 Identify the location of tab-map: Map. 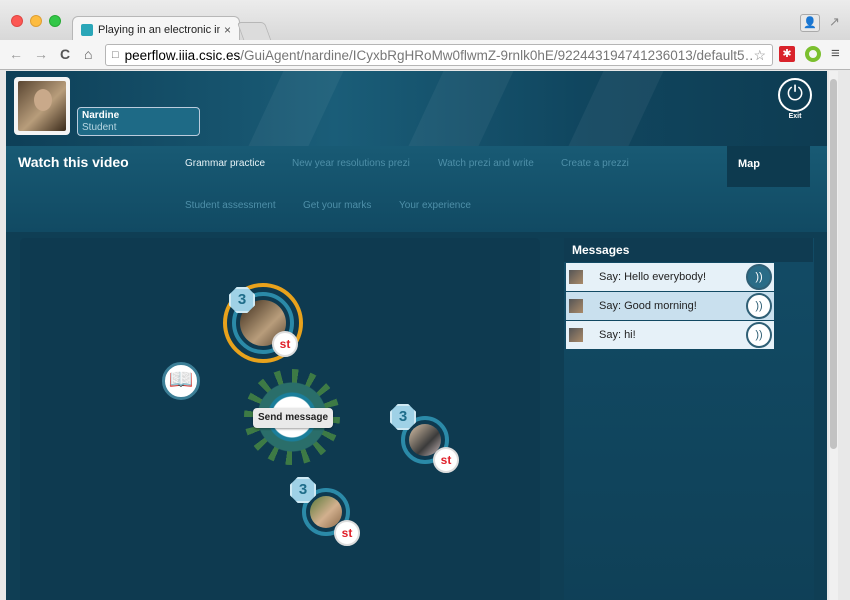
(768, 166).